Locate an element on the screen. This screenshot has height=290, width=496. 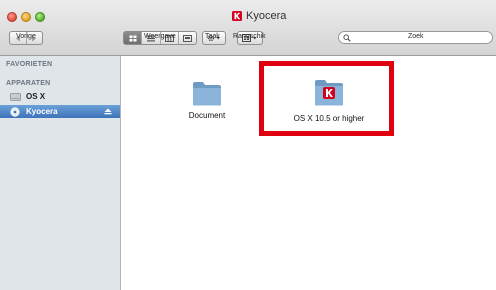
kyocera-logo-icon is located at coordinates (237, 16).